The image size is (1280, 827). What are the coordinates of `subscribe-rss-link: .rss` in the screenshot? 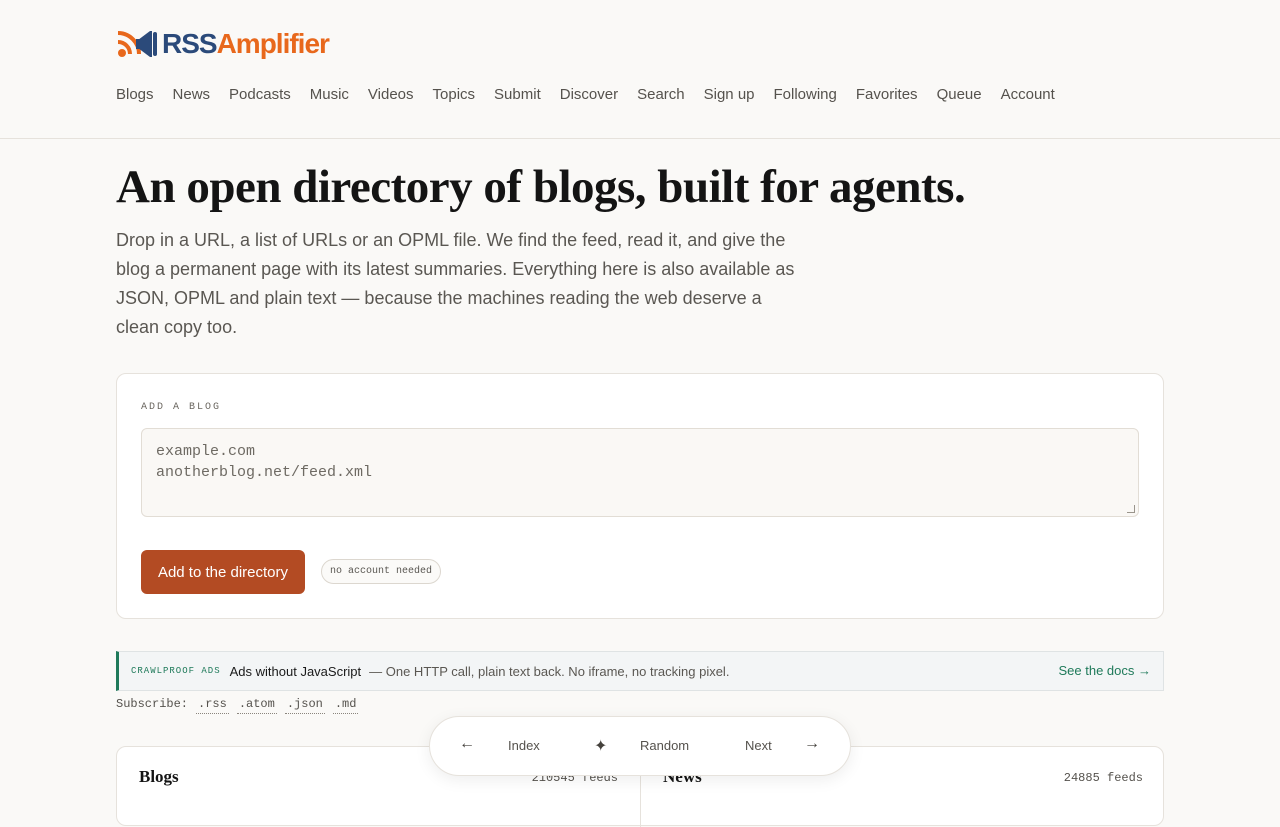 It's located at (212, 705).